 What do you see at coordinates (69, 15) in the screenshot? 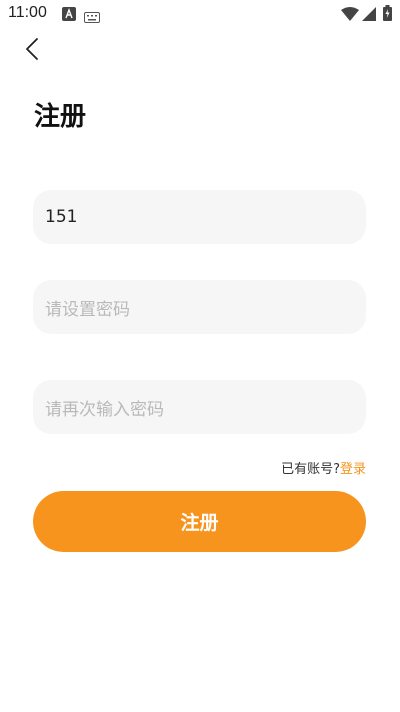
I see `font-icon` at bounding box center [69, 15].